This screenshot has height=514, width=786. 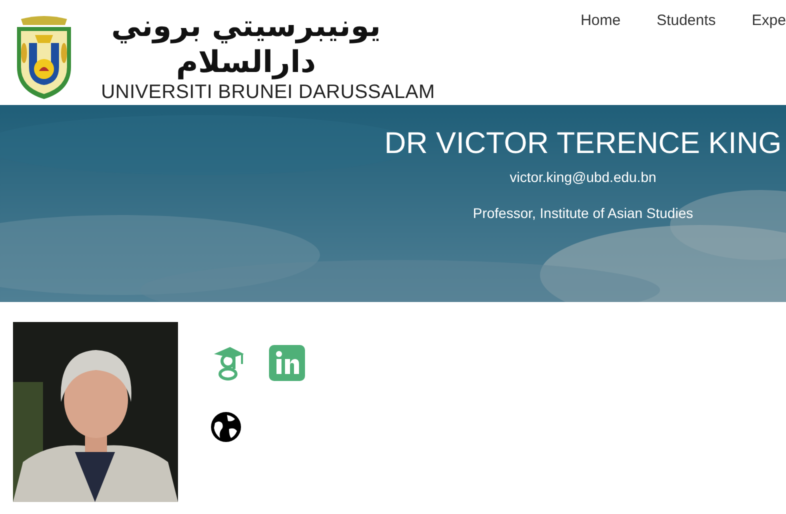 What do you see at coordinates (769, 20) in the screenshot?
I see `nav-link: Expe` at bounding box center [769, 20].